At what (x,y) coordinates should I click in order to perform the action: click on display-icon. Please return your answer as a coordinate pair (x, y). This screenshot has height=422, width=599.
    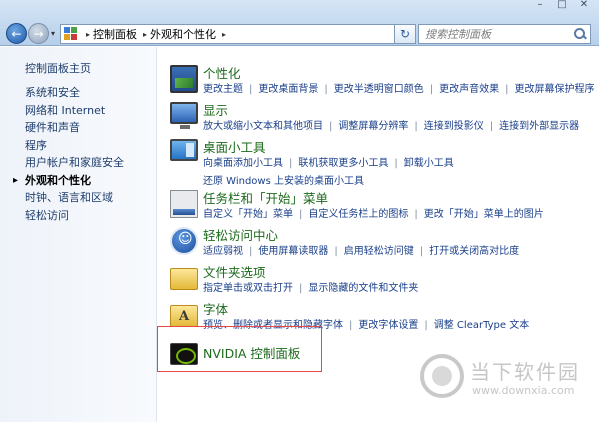
    Looking at the image, I should click on (184, 115).